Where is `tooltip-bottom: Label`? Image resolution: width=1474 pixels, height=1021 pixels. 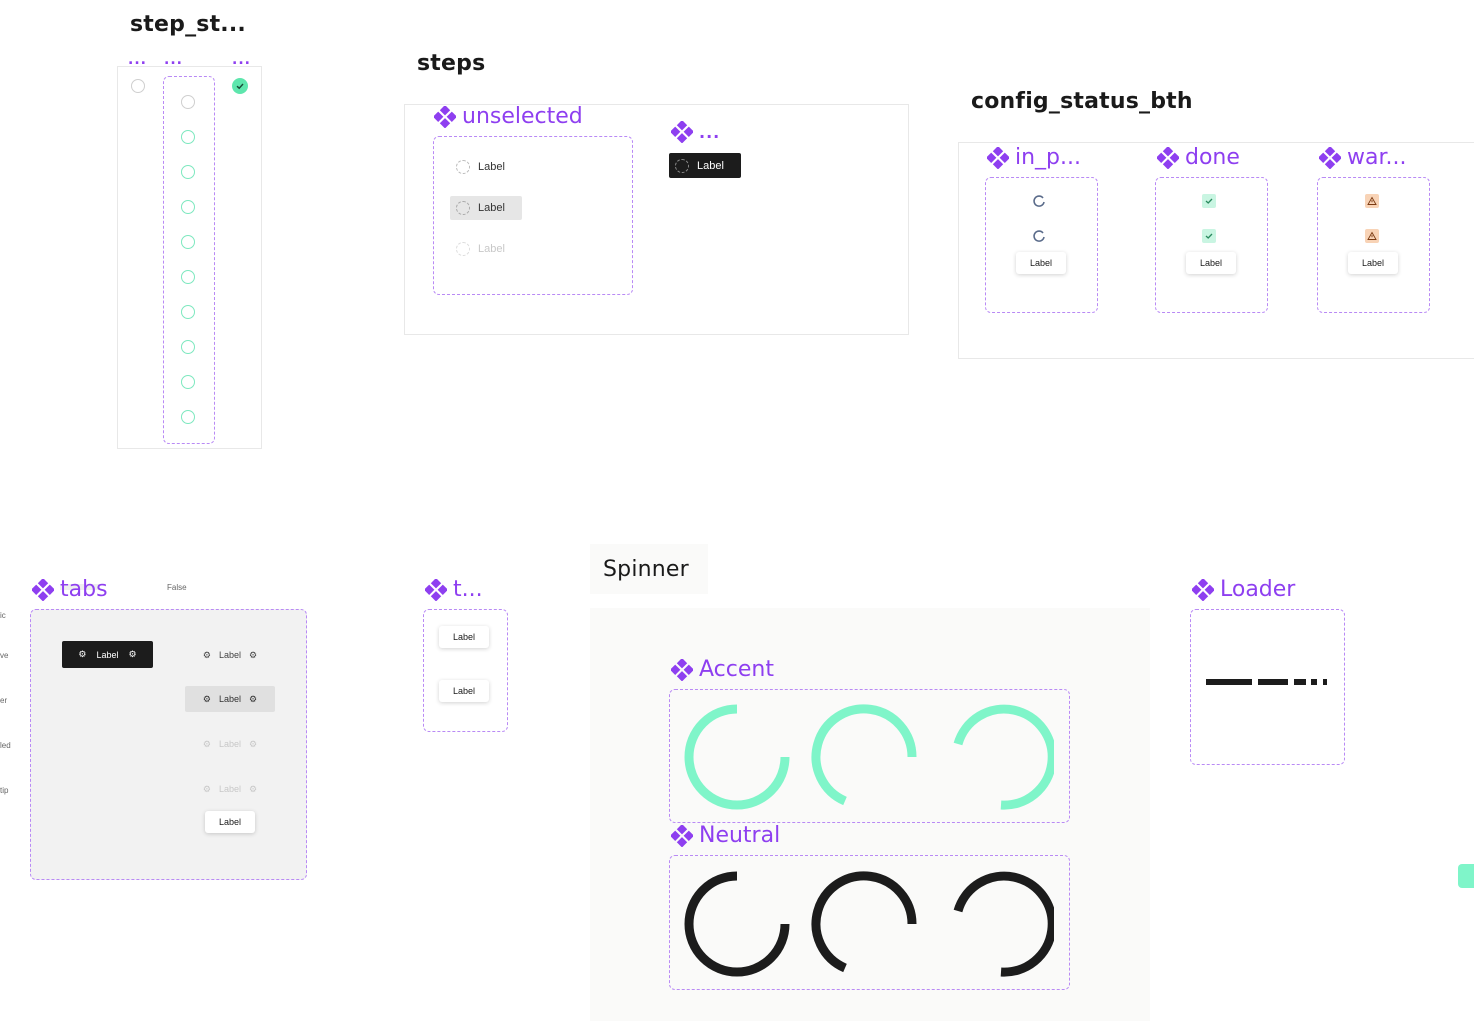 tooltip-bottom: Label is located at coordinates (464, 691).